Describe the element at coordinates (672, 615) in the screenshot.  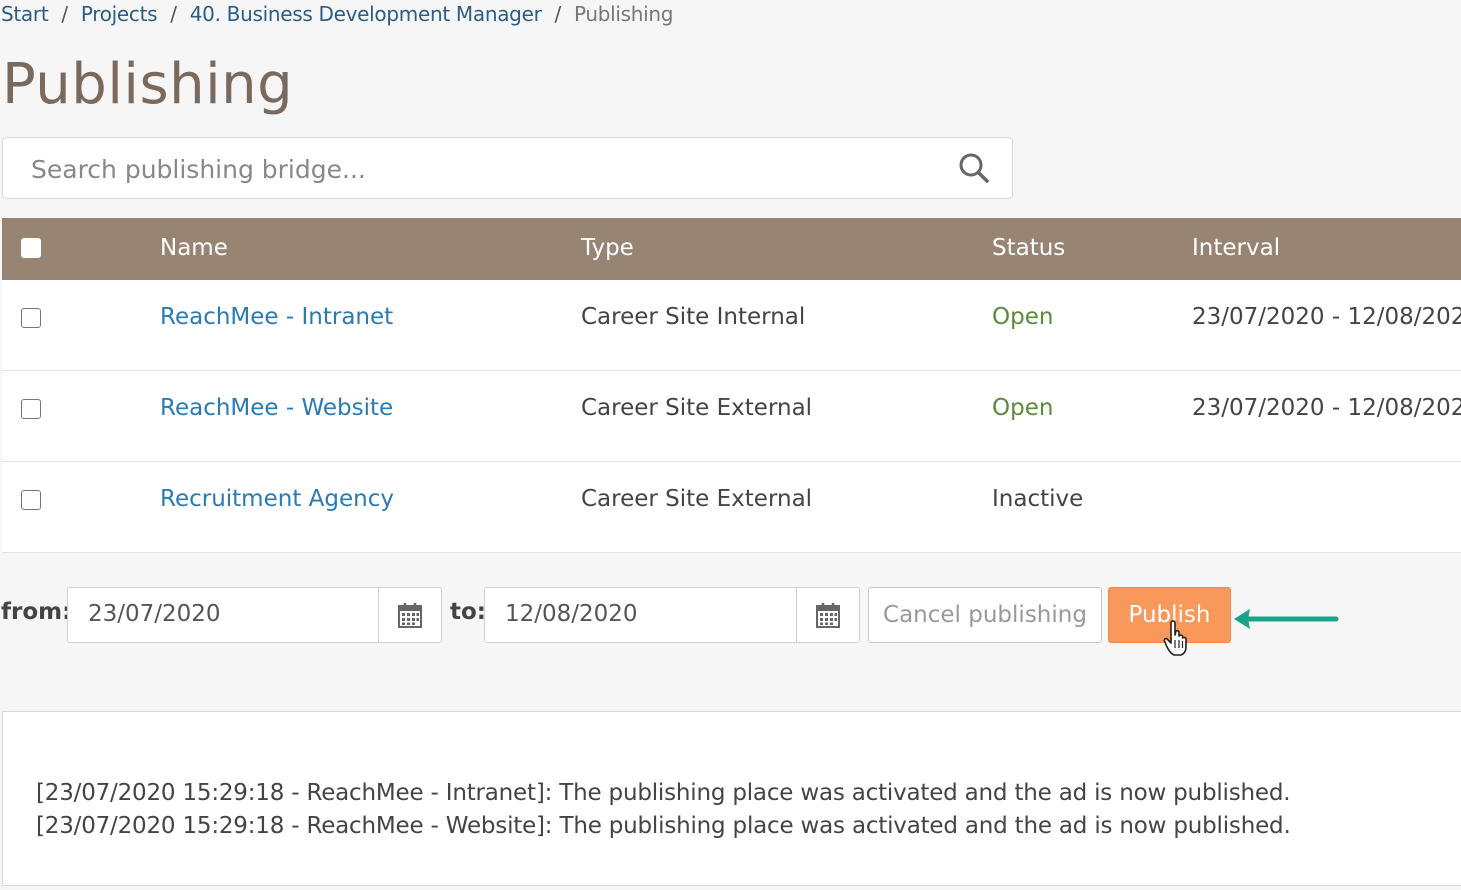
I see `to-date-field: 12/08/2020` at that location.